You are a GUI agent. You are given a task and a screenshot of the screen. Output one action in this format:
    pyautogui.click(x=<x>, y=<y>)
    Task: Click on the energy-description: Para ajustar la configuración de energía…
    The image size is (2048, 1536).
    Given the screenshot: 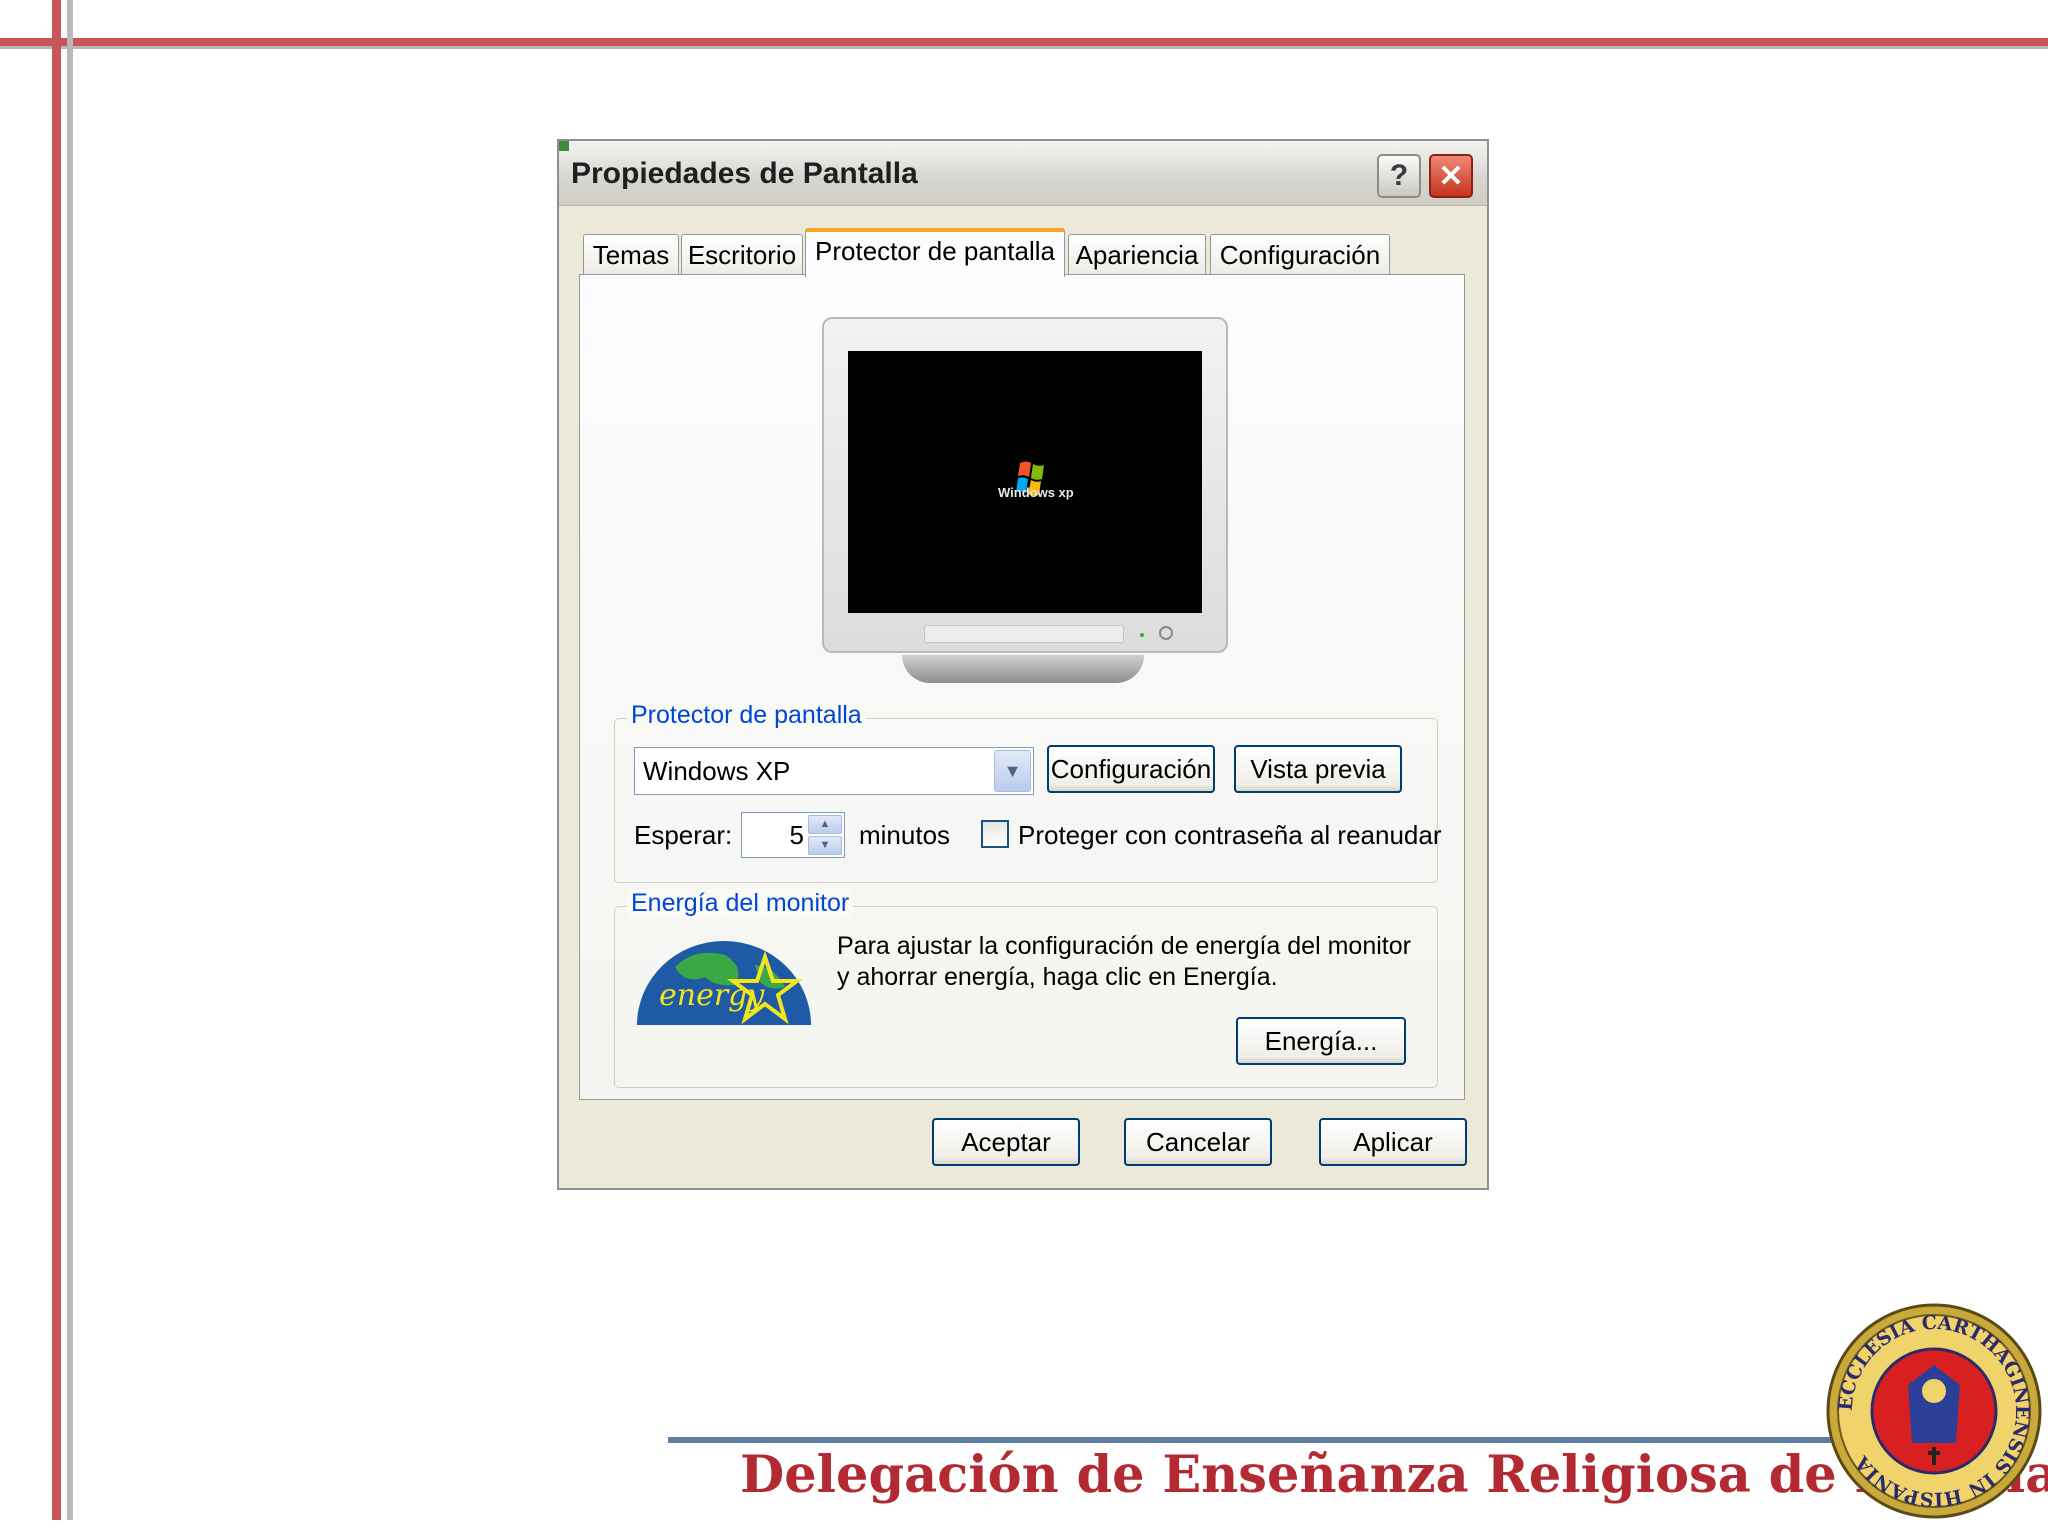 What is the action you would take?
    pyautogui.click(x=1124, y=961)
    